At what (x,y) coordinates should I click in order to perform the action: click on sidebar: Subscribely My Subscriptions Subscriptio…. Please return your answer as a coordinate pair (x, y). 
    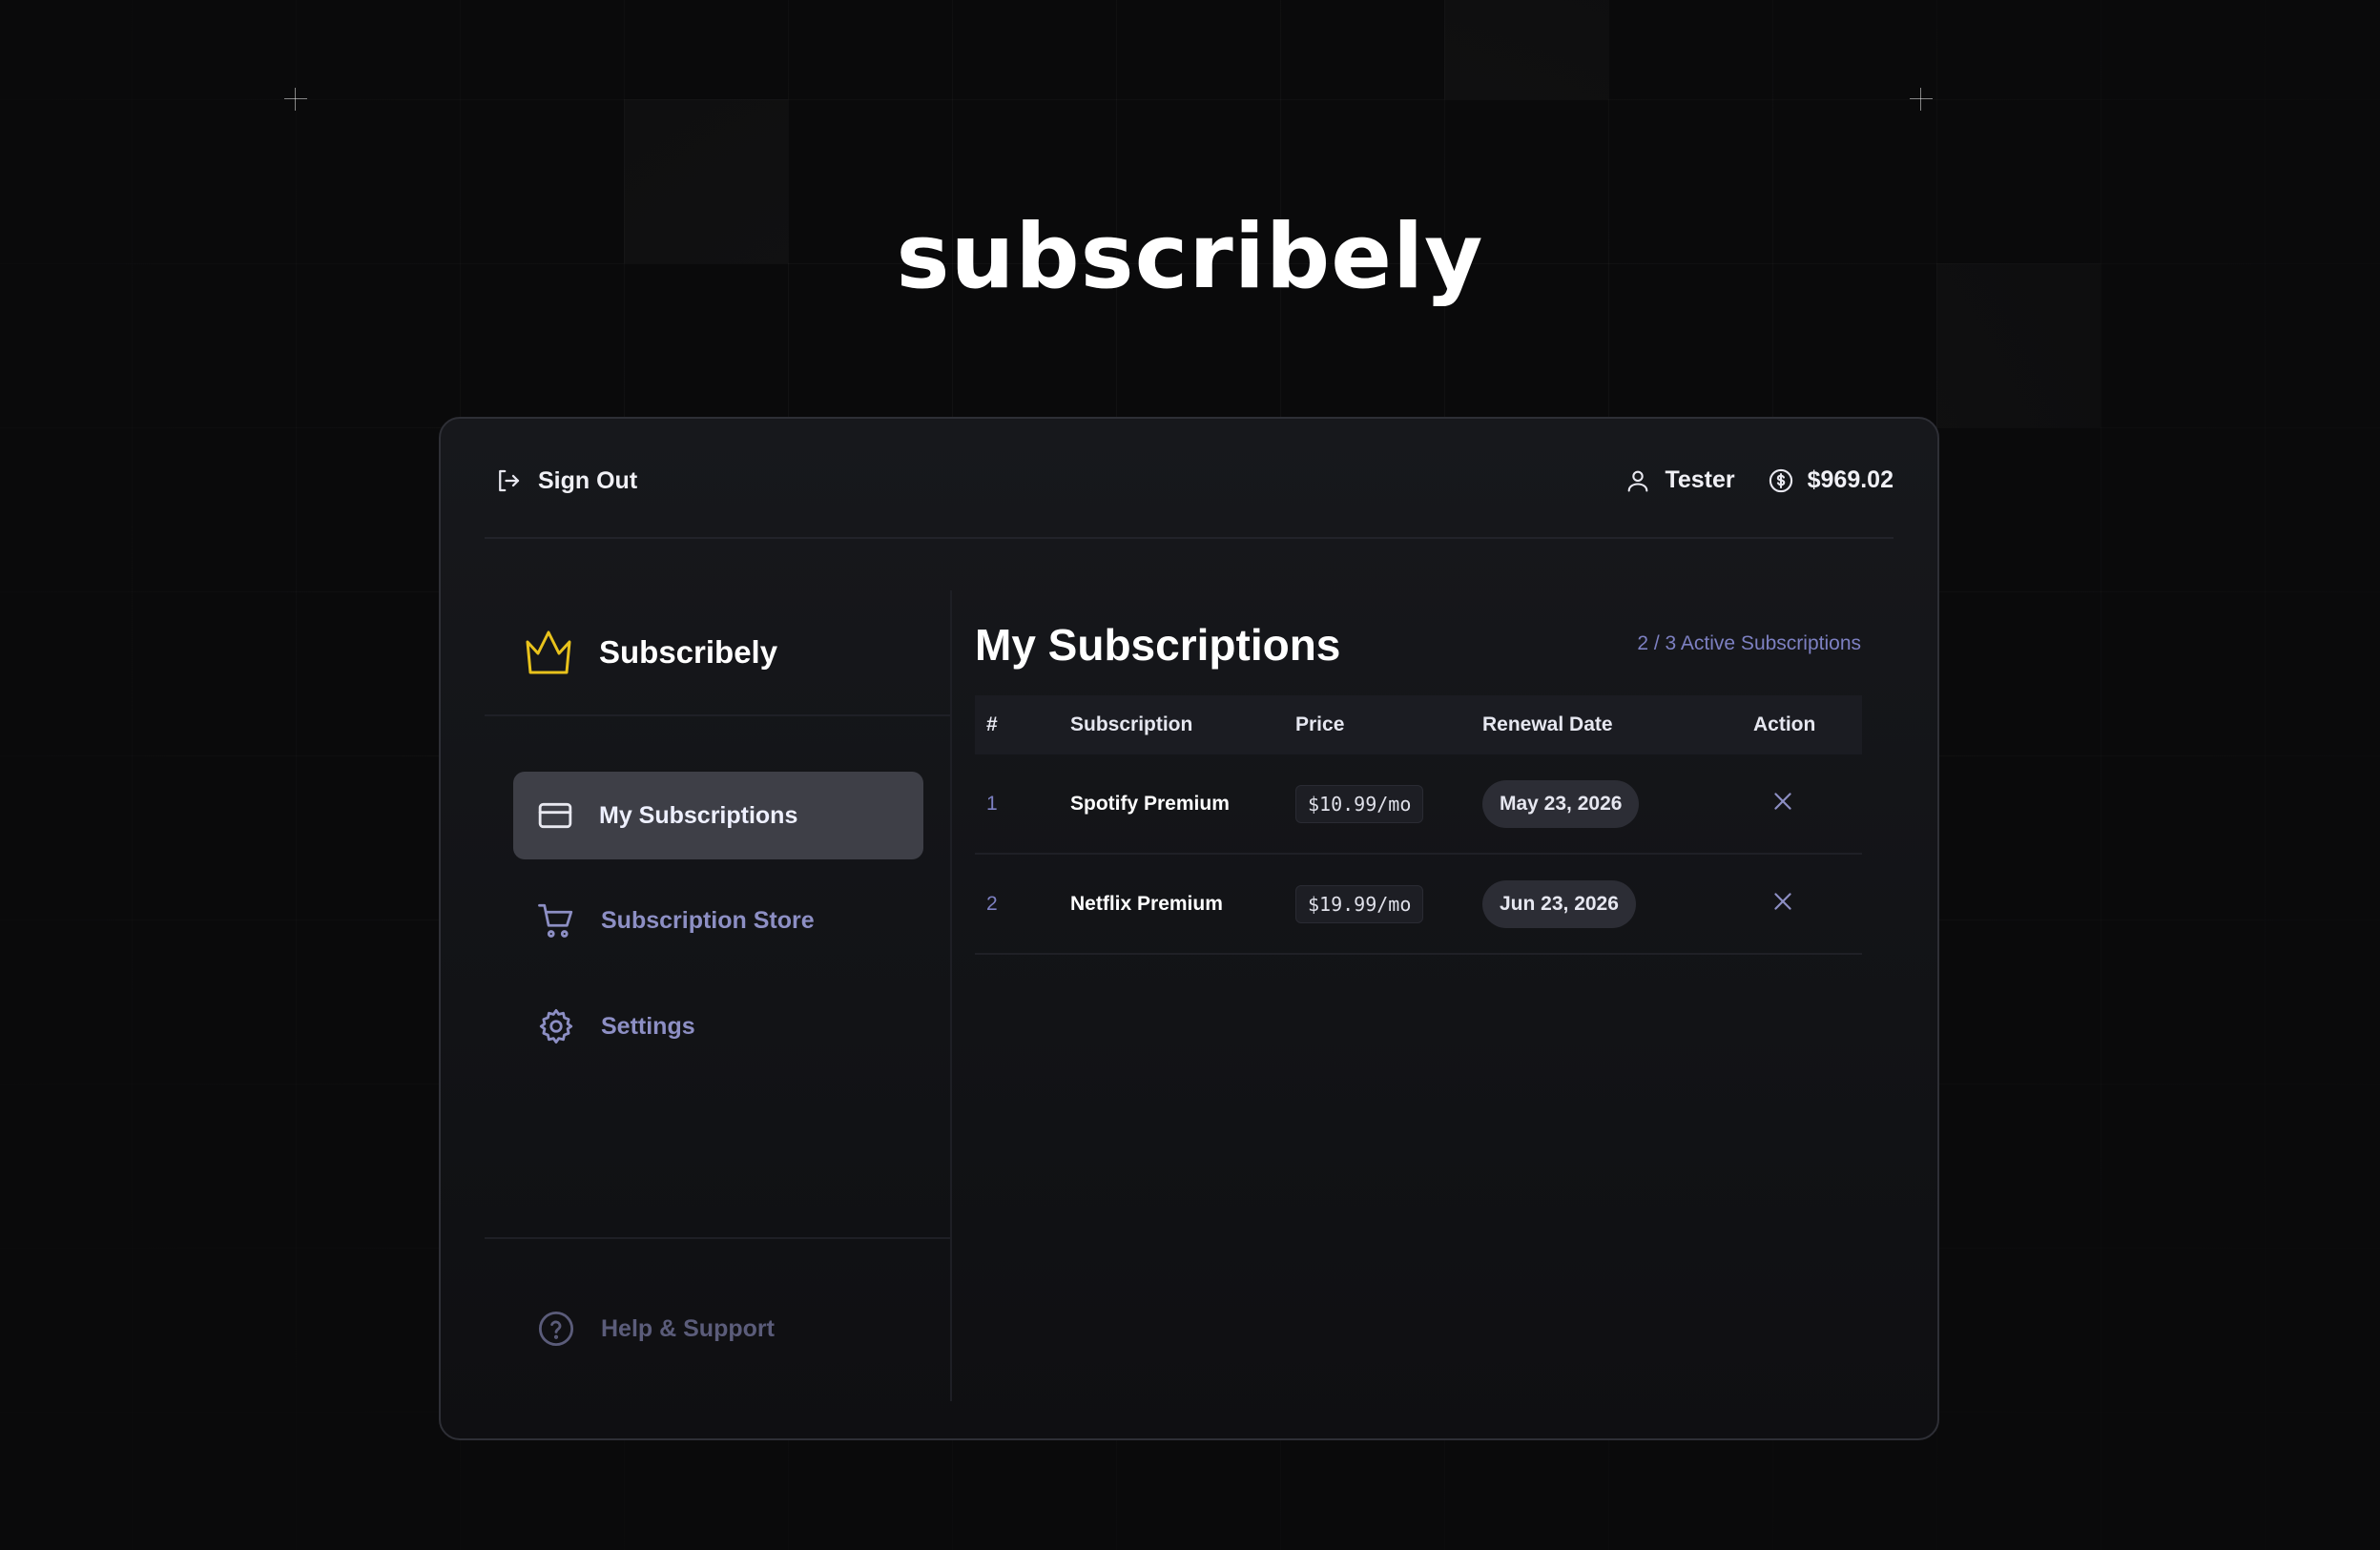
    Looking at the image, I should click on (718, 995).